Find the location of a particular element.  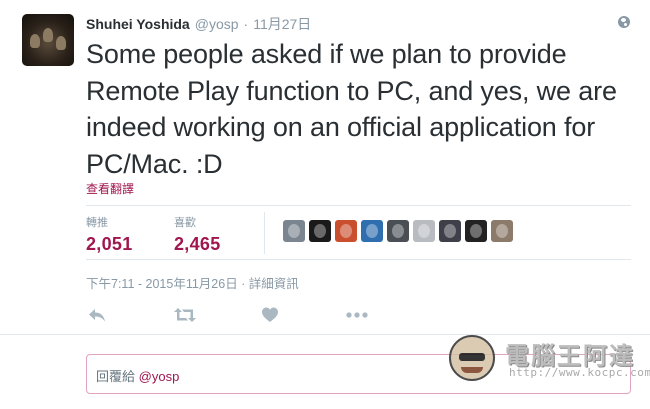

author-name: Shuhei Yoshida is located at coordinates (138, 24).